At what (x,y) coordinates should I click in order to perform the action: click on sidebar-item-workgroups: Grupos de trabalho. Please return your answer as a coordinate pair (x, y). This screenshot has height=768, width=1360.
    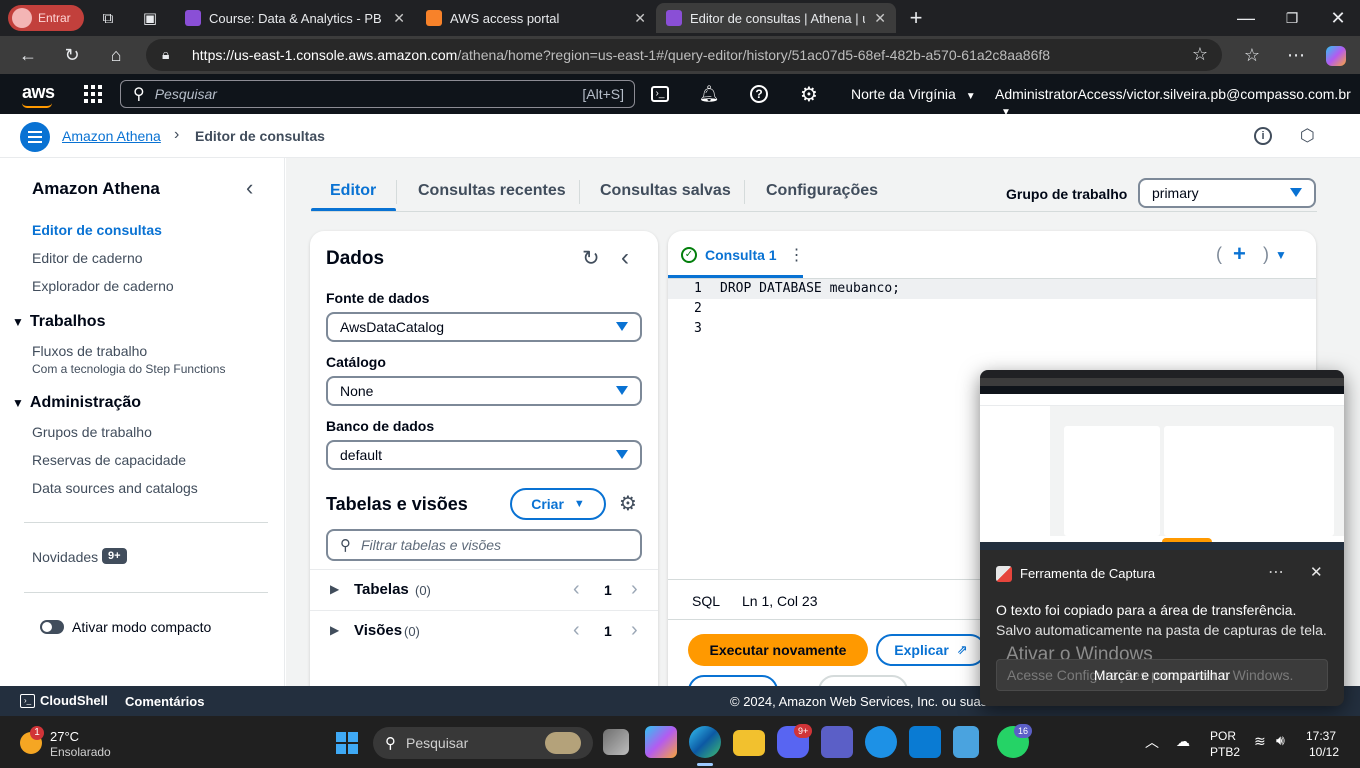
    Looking at the image, I should click on (92, 432).